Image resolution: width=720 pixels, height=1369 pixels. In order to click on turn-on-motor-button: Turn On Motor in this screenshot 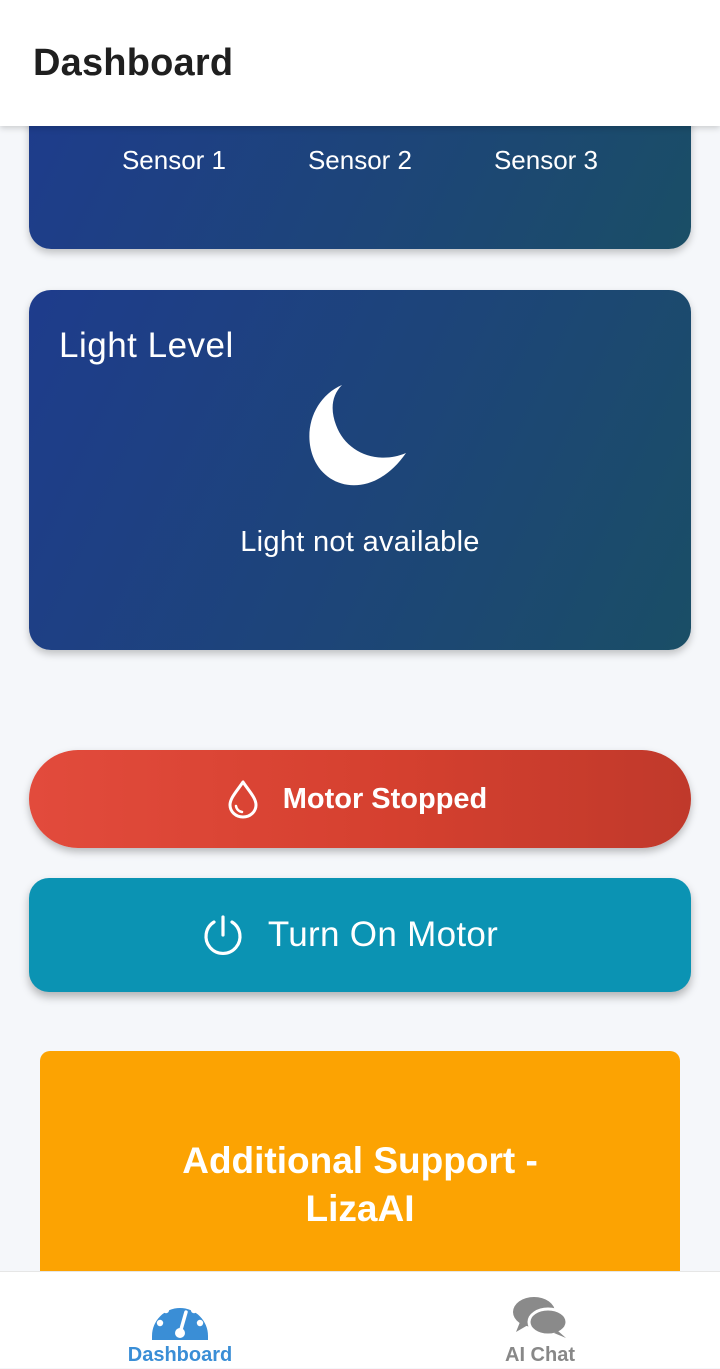, I will do `click(360, 935)`.